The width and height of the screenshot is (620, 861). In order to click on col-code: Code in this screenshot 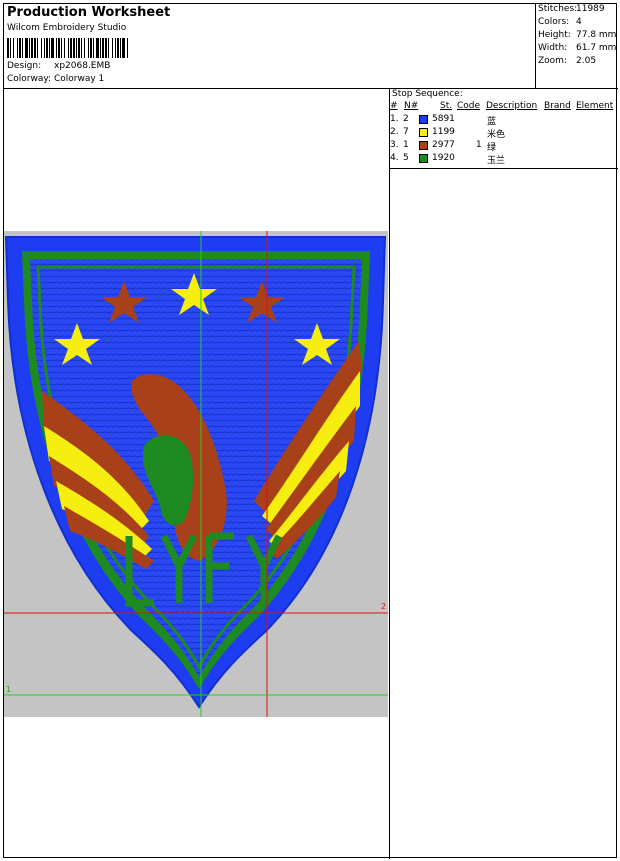, I will do `click(469, 106)`.